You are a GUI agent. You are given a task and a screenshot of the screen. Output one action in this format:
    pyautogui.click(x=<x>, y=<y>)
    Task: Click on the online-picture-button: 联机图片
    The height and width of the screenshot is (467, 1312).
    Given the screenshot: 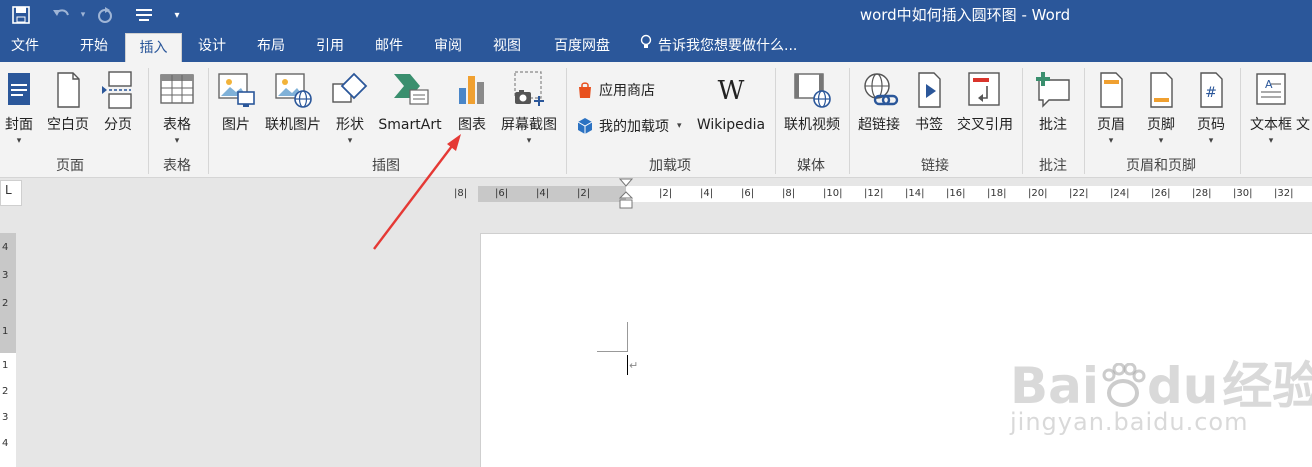 What is the action you would take?
    pyautogui.click(x=293, y=110)
    